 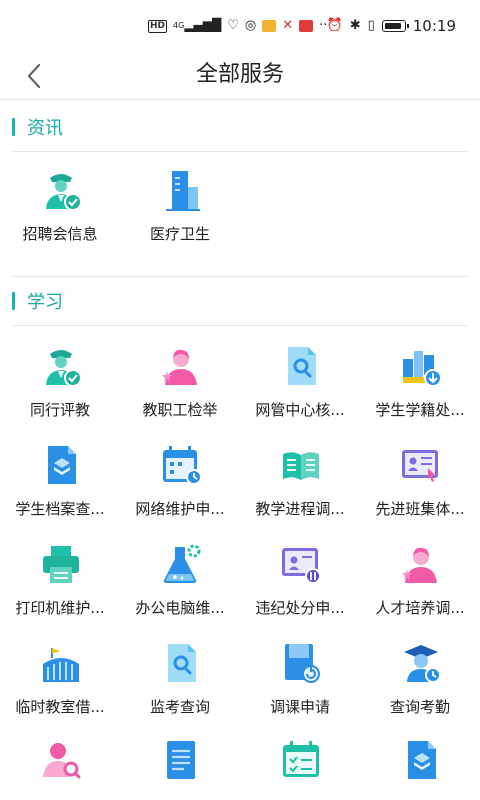 What do you see at coordinates (434, 26) in the screenshot?
I see `clock-time: 10:19` at bounding box center [434, 26].